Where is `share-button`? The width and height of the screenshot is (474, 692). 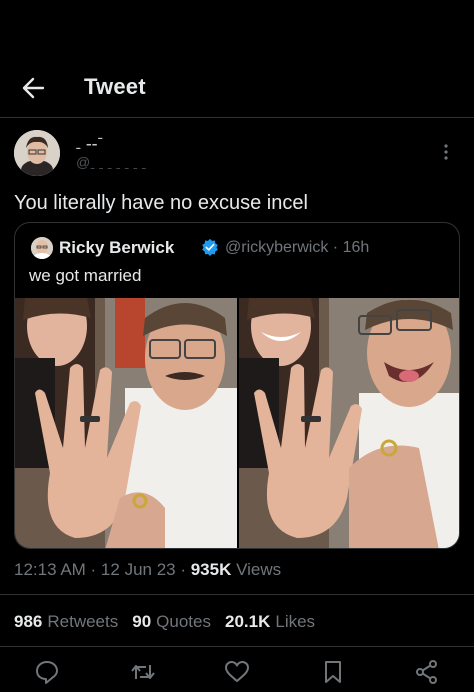
share-button is located at coordinates (427, 672).